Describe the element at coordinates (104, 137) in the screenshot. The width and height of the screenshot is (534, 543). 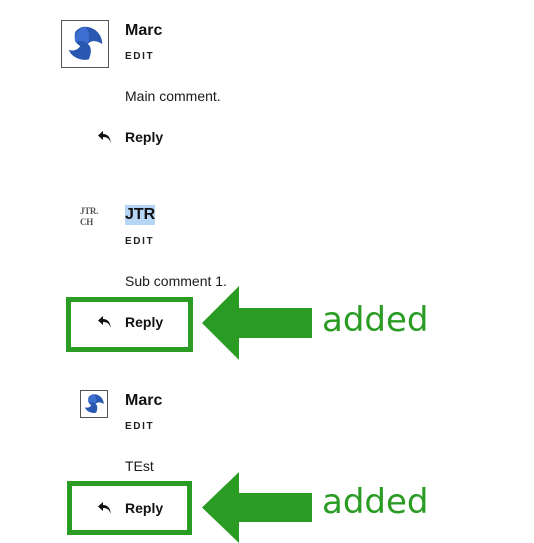
I see `reply-arrow-icon` at that location.